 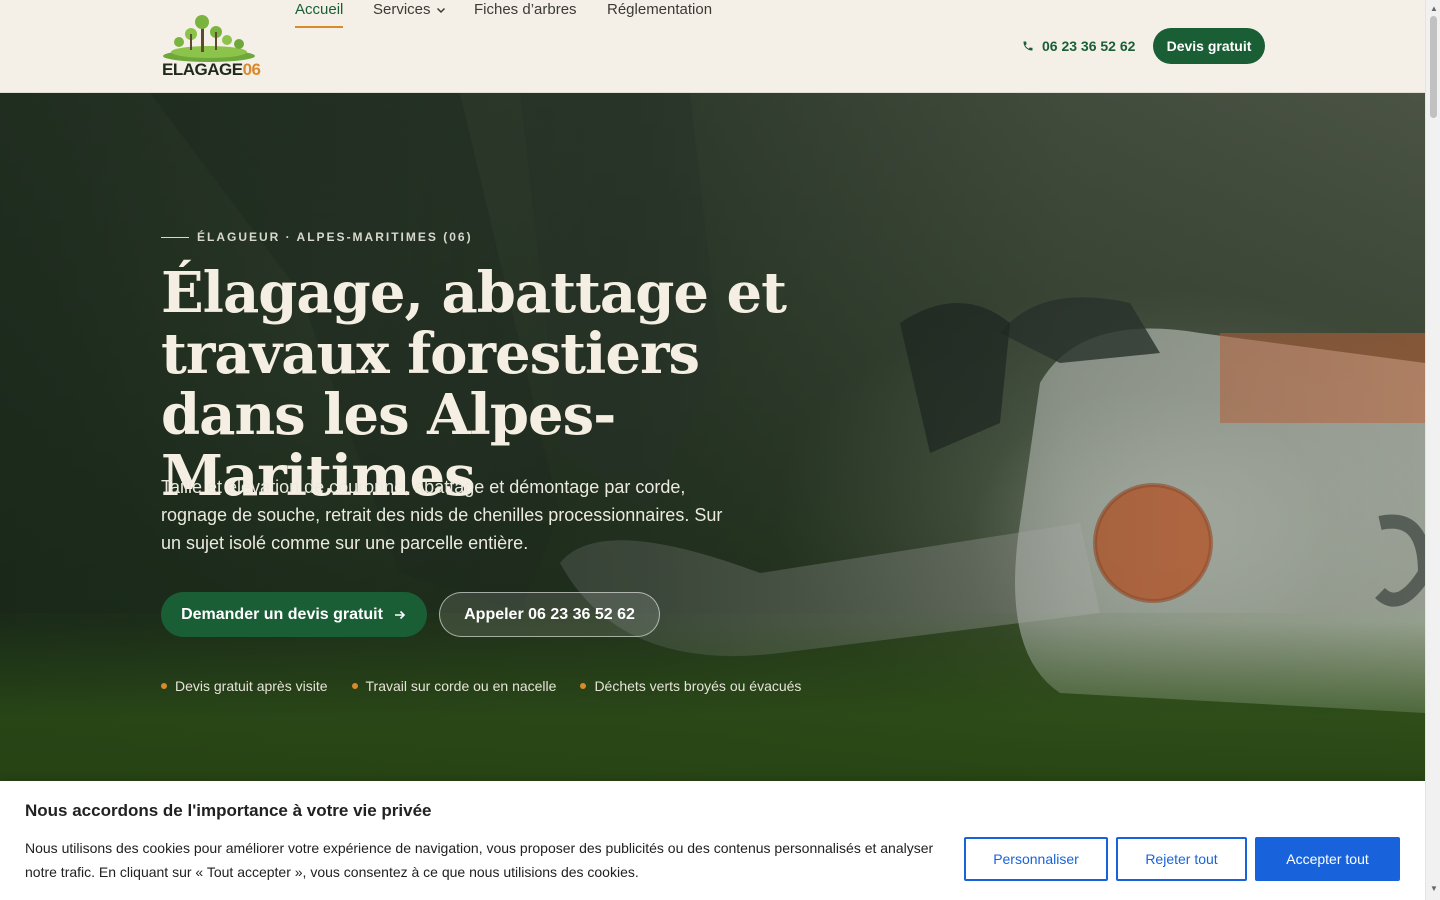 I want to click on request-quote-button: Demander un devis gratuit, so click(x=294, y=614).